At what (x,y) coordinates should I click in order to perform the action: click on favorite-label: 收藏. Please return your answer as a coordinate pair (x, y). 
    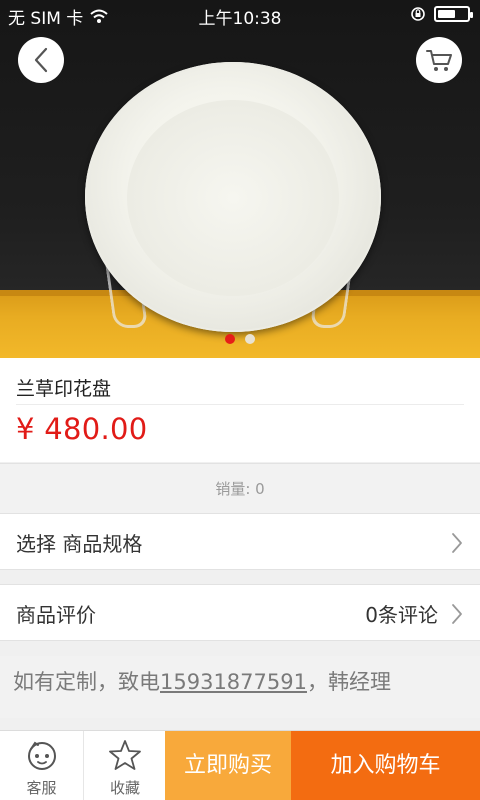
    Looking at the image, I should click on (124, 788).